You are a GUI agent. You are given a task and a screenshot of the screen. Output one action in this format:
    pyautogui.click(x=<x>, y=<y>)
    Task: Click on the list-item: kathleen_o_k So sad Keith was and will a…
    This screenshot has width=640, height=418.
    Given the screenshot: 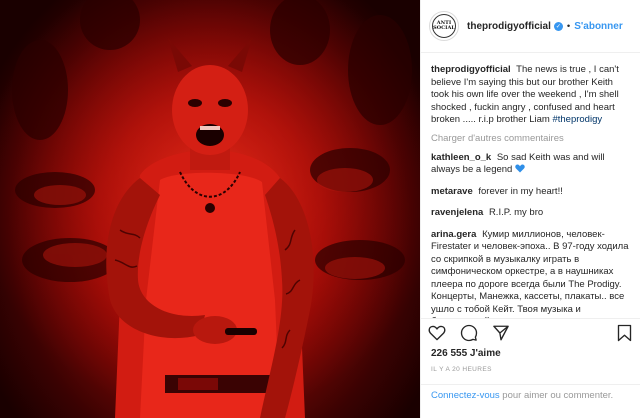 What is the action you would take?
    pyautogui.click(x=531, y=164)
    